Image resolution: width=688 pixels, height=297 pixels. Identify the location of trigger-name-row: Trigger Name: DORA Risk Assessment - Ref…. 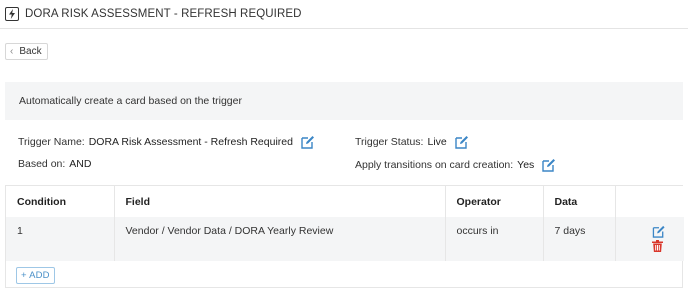
(166, 142).